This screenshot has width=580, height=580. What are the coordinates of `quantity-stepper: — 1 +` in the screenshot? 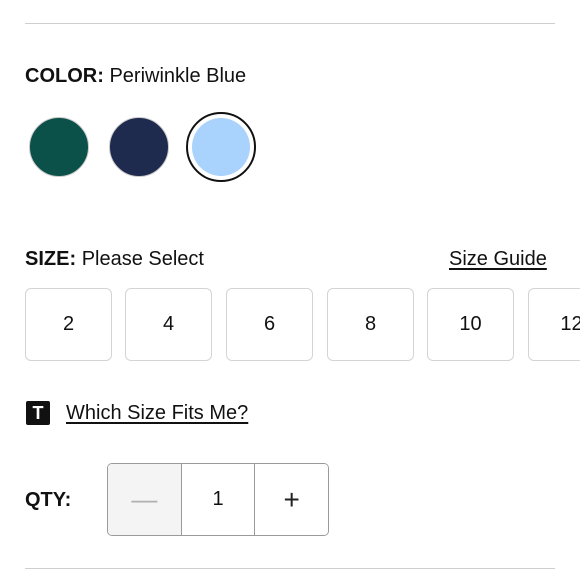 It's located at (218, 499).